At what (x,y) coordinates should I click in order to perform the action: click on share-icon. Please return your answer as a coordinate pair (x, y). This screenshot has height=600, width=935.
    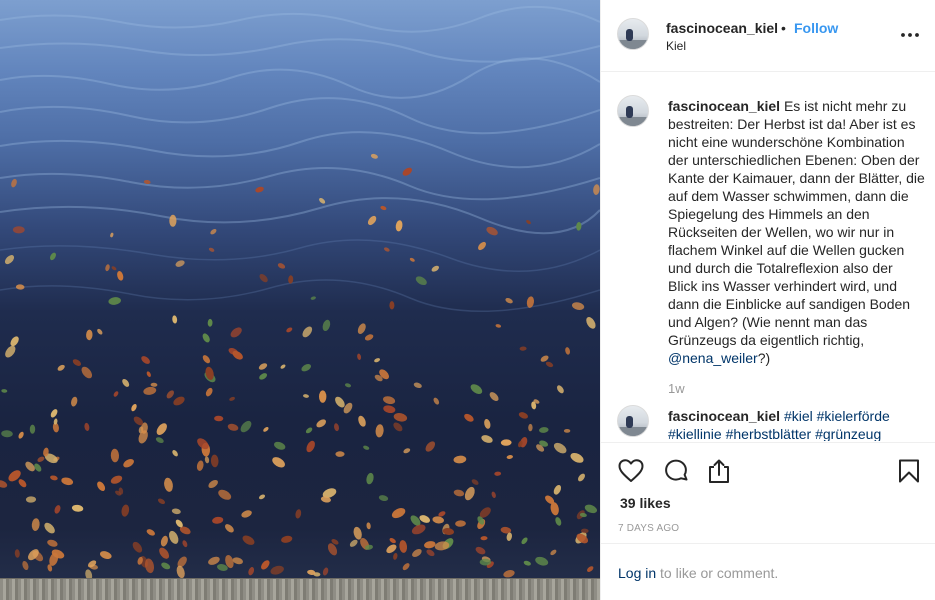
    Looking at the image, I should click on (719, 471).